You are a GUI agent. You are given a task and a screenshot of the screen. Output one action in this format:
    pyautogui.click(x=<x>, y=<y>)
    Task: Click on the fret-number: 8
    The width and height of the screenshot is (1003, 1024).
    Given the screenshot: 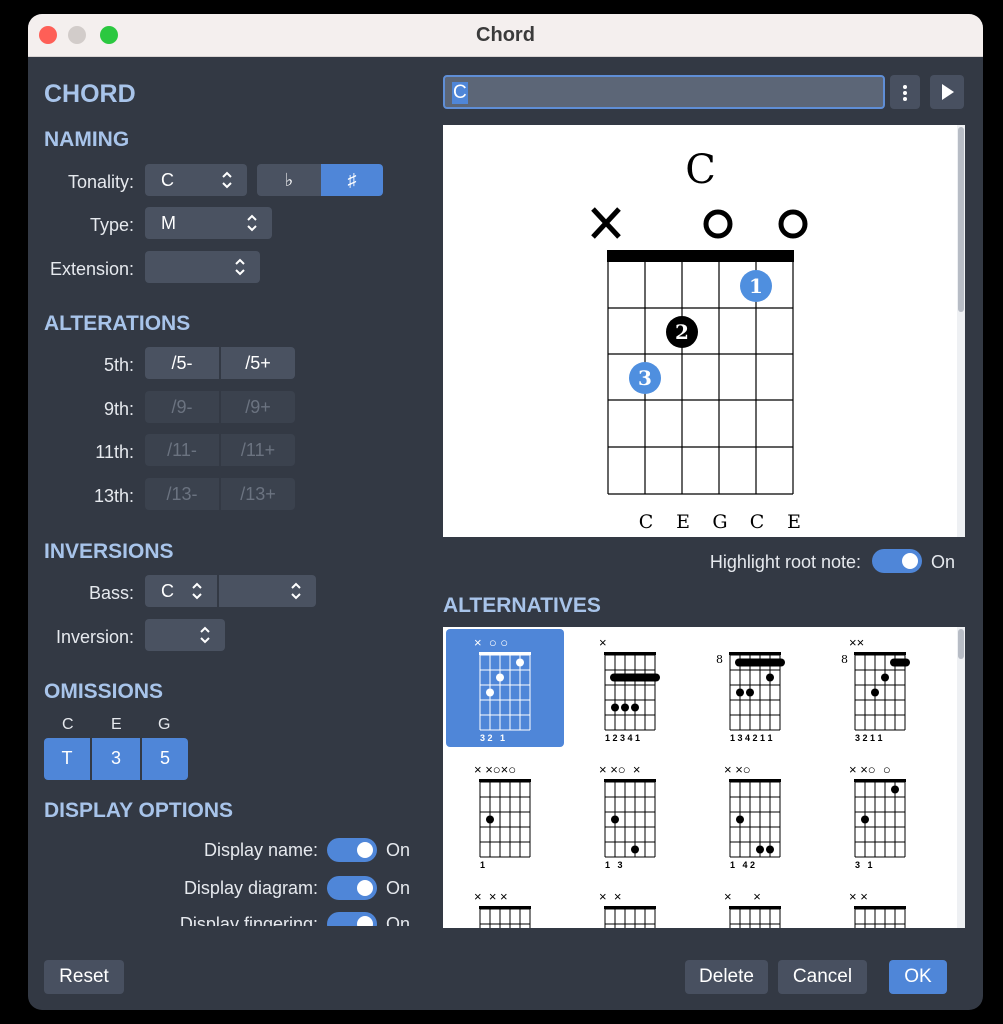 What is the action you would take?
    pyautogui.click(x=844, y=659)
    